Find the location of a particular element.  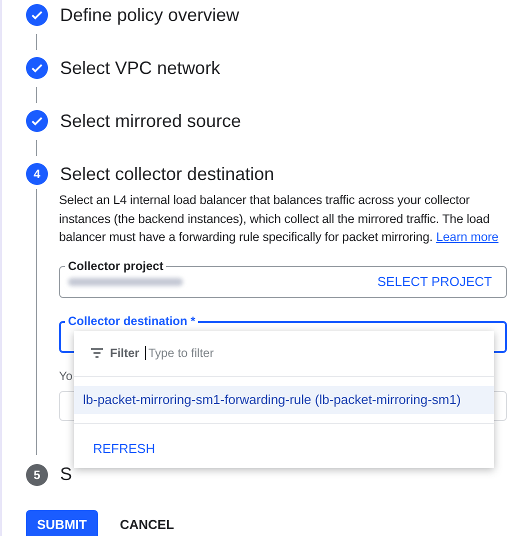

step-title: Select collector destination is located at coordinates (167, 174).